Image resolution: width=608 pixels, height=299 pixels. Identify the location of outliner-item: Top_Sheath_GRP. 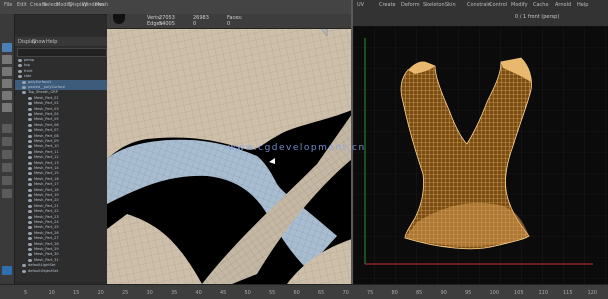
(61, 92).